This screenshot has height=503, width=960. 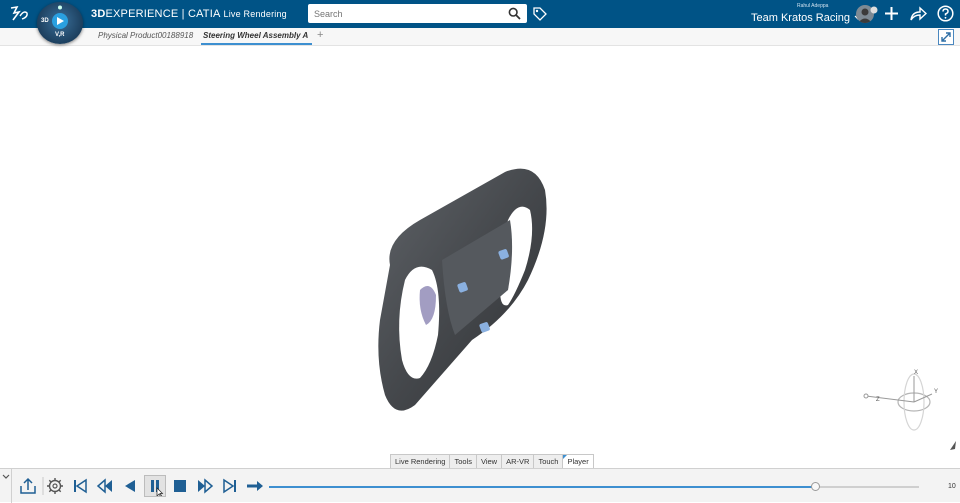 I want to click on step-forward-icon, so click(x=206, y=486).